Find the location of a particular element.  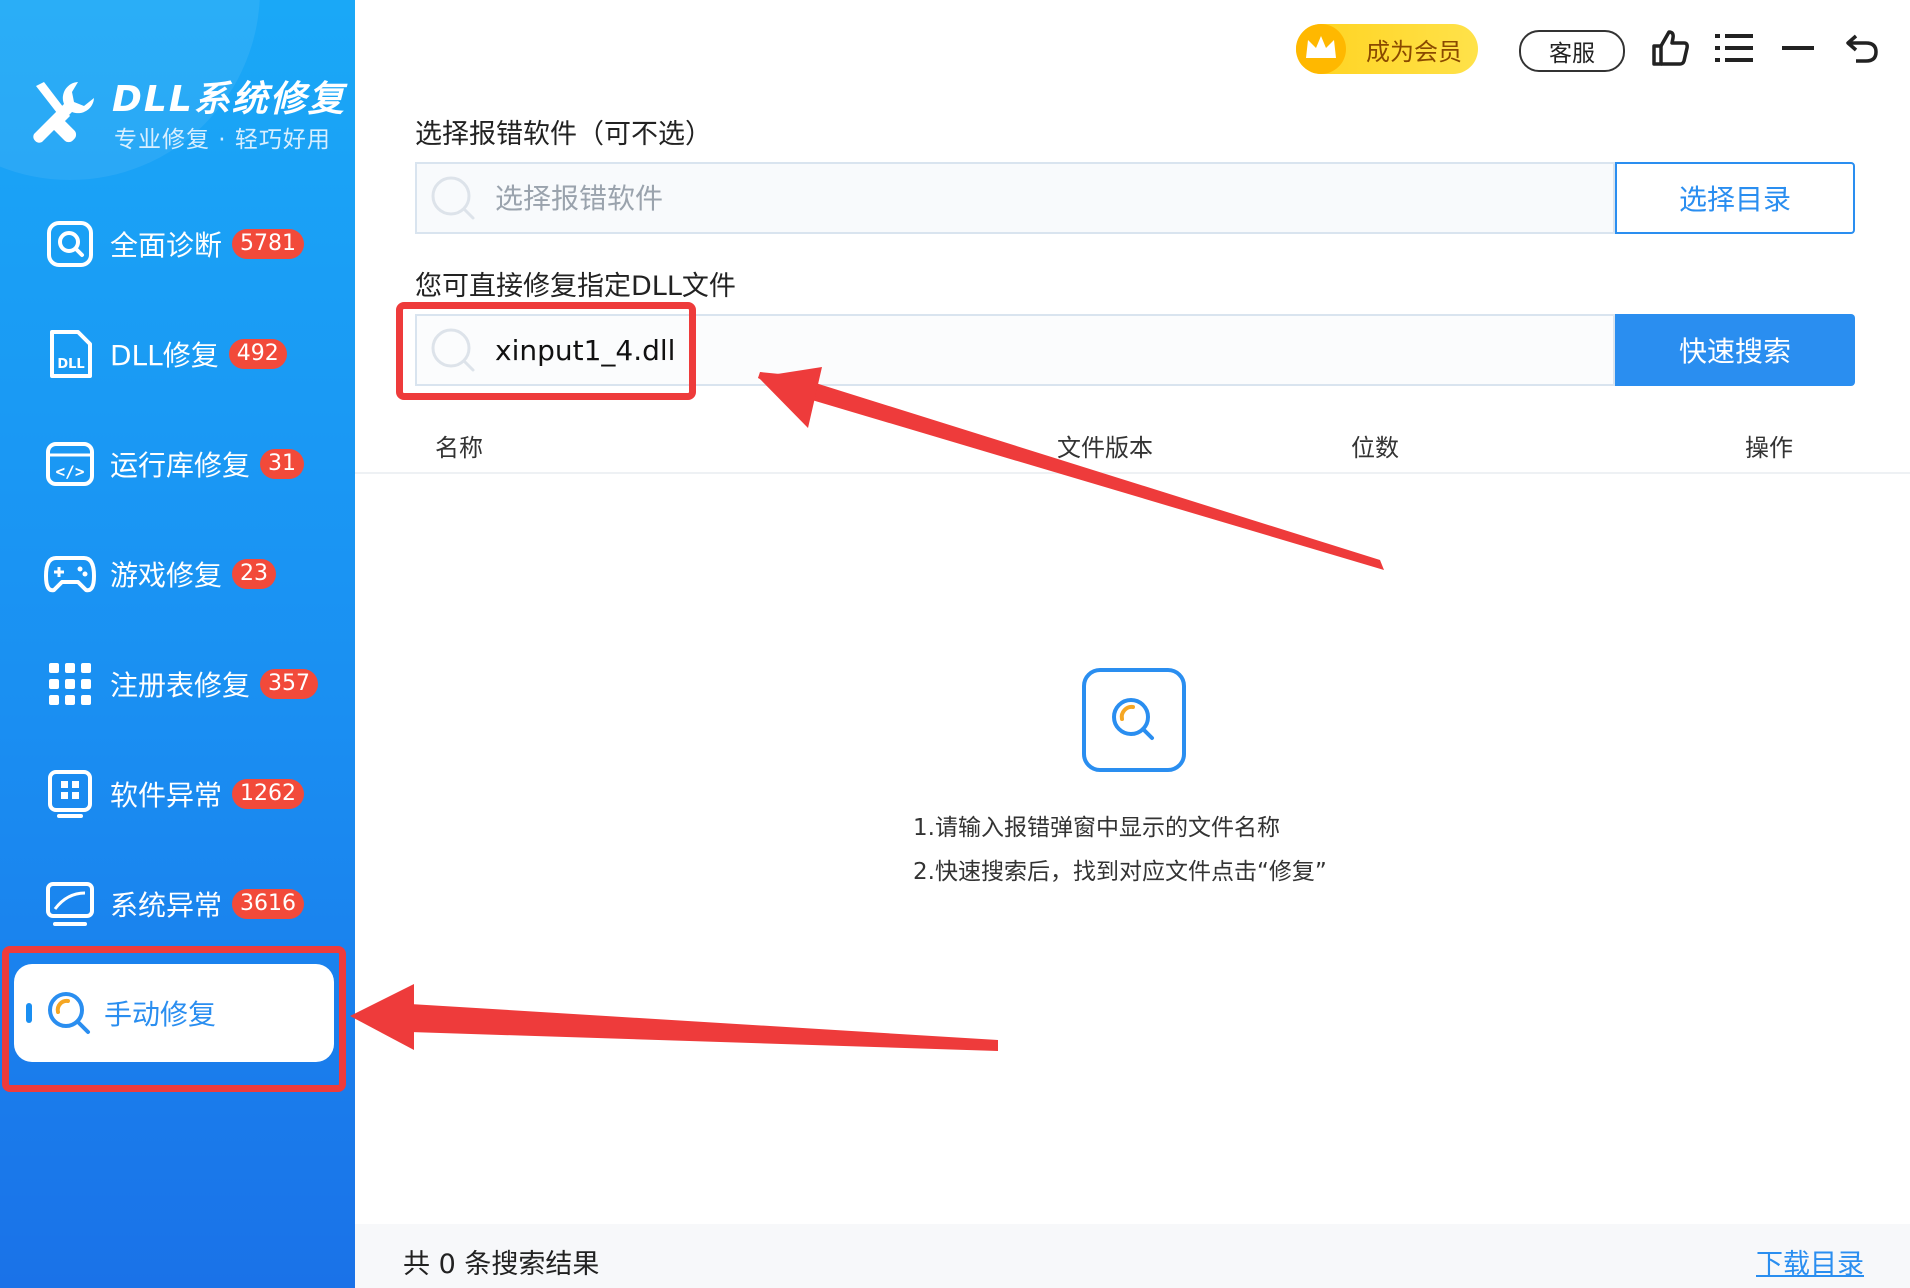

software-input-box is located at coordinates (1015, 198).